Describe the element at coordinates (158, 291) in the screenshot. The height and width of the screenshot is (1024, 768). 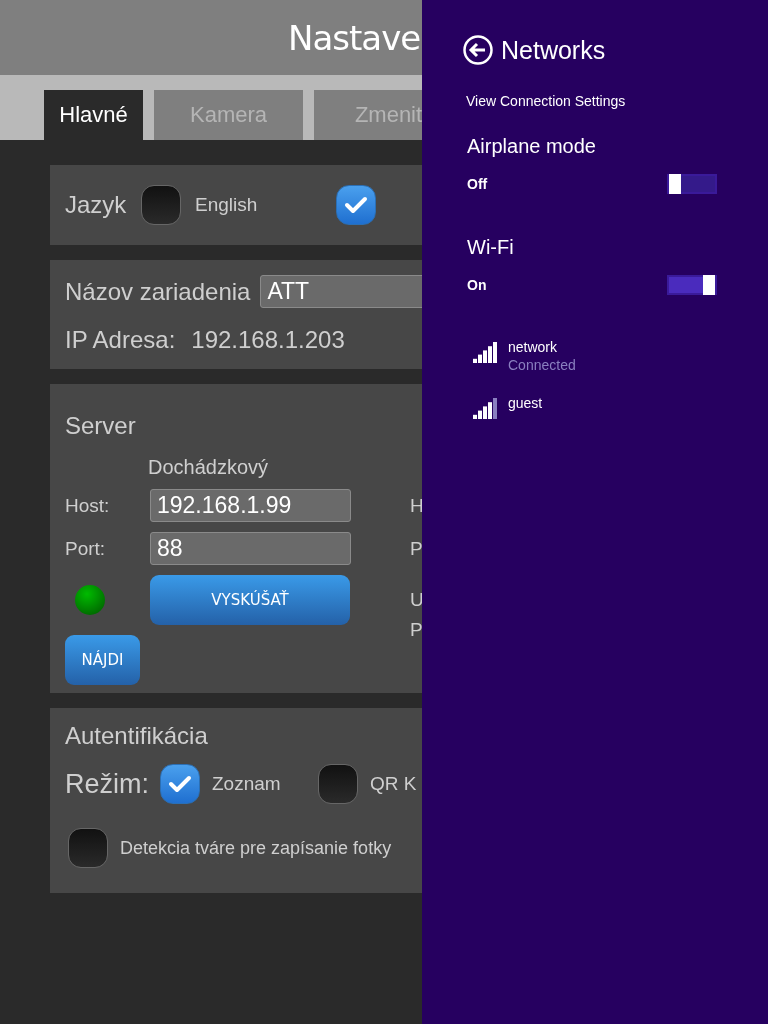
I see `device-name-label: Názov zariadenia` at that location.